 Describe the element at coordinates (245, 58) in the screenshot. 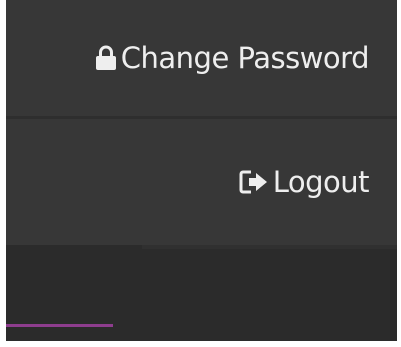

I see `change-password-label: Change Password` at that location.